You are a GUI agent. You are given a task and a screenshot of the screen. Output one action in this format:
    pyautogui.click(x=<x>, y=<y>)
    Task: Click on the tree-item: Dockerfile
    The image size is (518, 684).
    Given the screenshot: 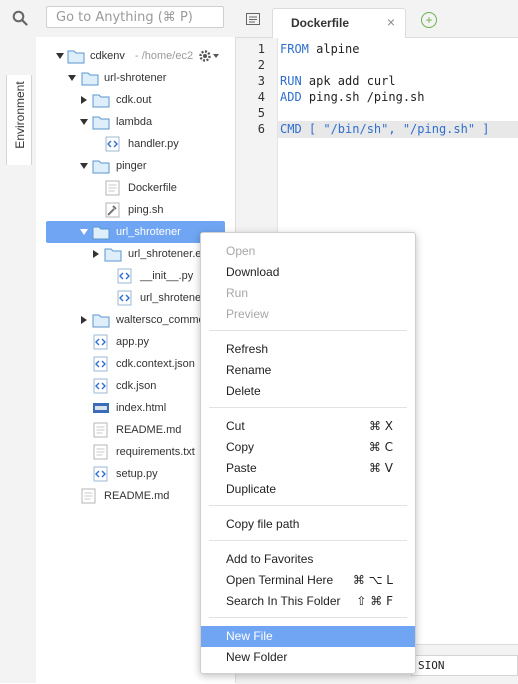 What is the action you would take?
    pyautogui.click(x=135, y=188)
    